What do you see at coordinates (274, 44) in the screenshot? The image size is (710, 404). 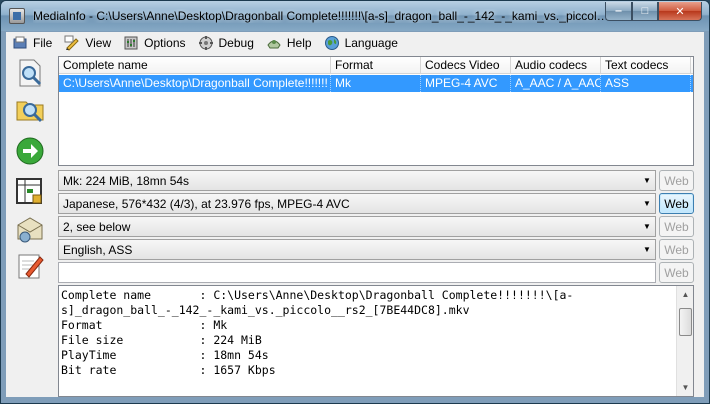 I see `help-icon` at bounding box center [274, 44].